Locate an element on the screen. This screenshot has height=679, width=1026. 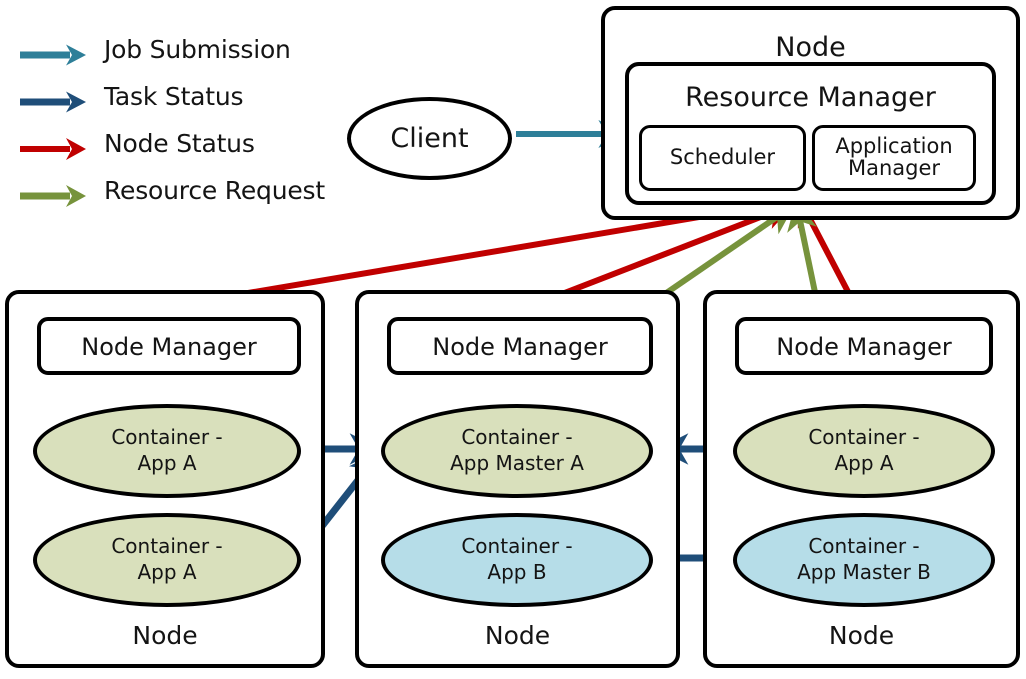
container-label: Container - App Master B is located at coordinates (864, 559).